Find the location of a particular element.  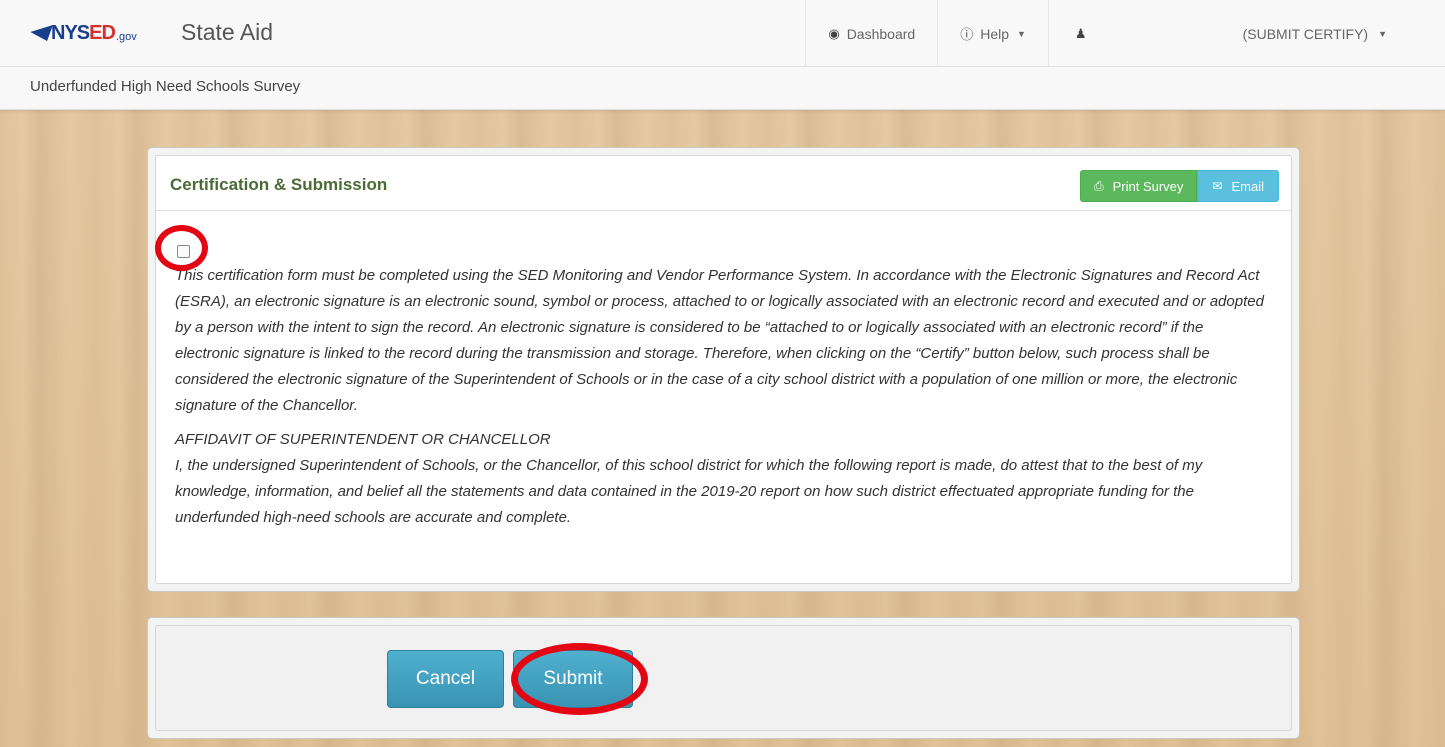

print-survey-button: ⎙ Print Survey is located at coordinates (1139, 186).